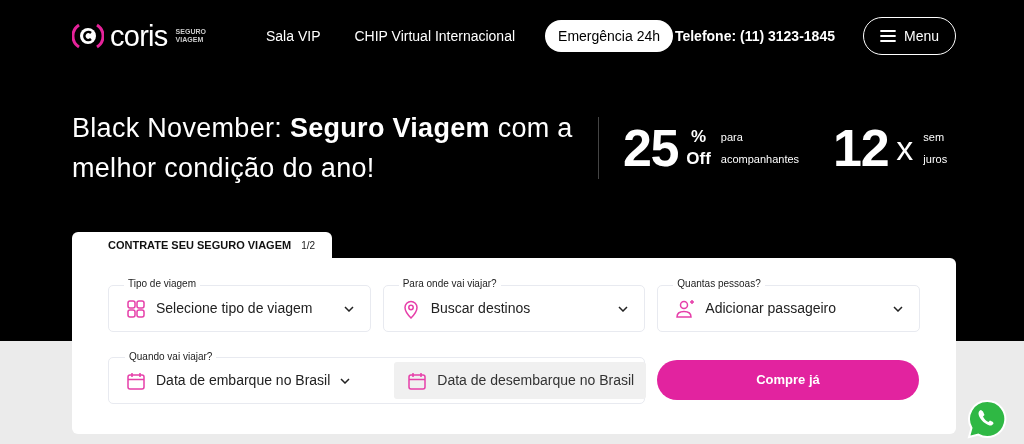 This screenshot has height=444, width=1024. I want to click on field-value: Data de embarque no Brasil, so click(243, 380).